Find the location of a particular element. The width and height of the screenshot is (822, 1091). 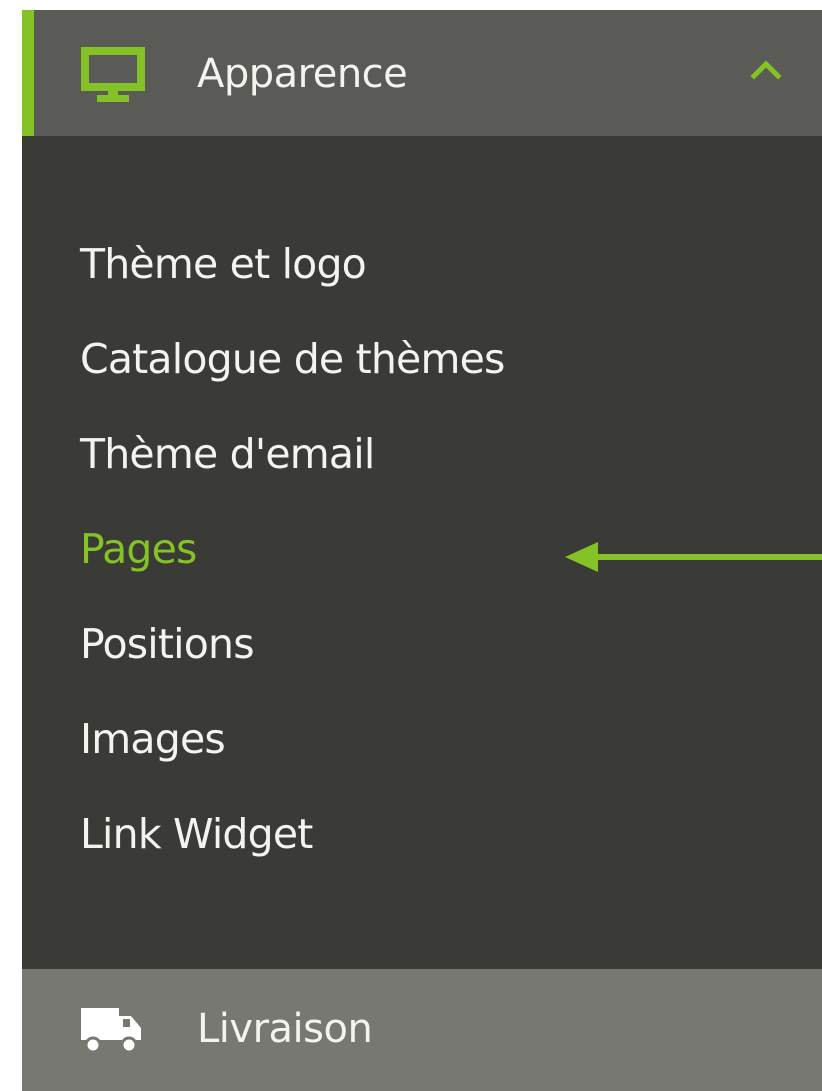

chevron-up-icon is located at coordinates (766, 69).